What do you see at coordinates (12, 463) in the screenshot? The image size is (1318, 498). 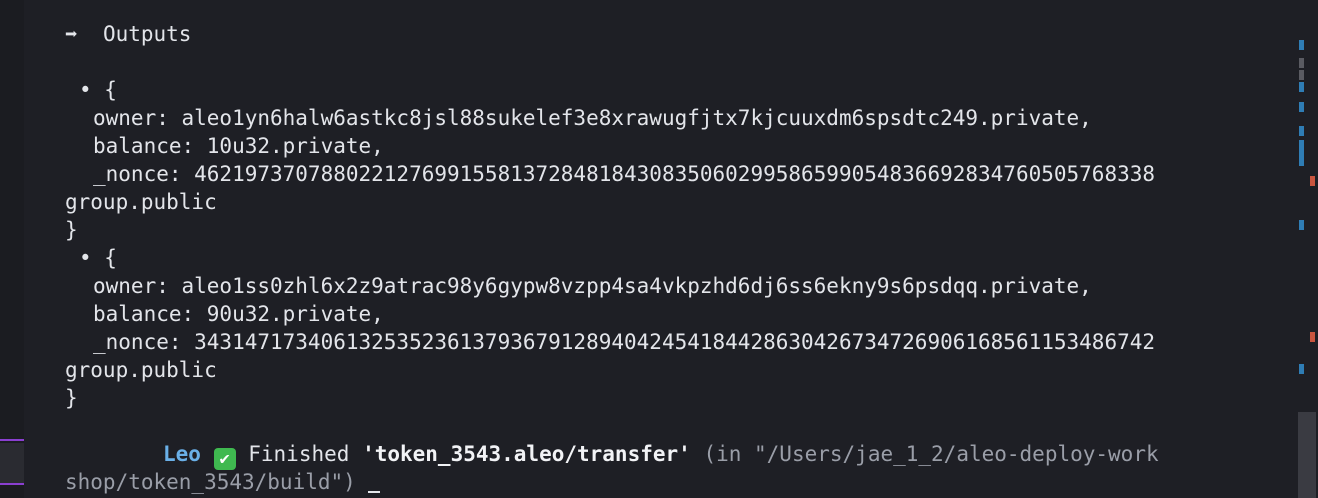 I see `gutter-block` at bounding box center [12, 463].